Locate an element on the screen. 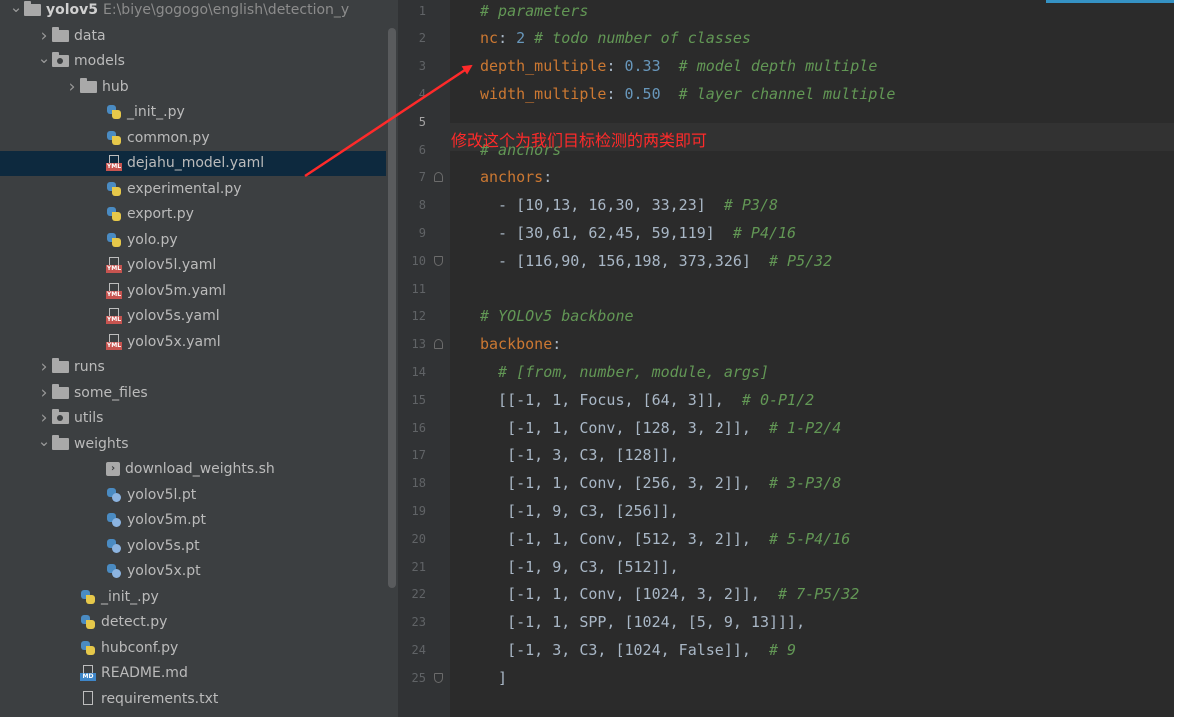 The image size is (1188, 723). arrow-line is located at coordinates (388, 121).